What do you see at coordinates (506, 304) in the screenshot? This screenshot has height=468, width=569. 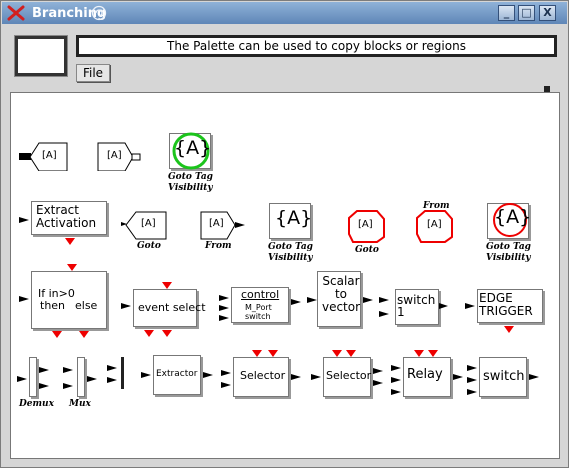 I see `edge-text: EDGE TRIGGER` at bounding box center [506, 304].